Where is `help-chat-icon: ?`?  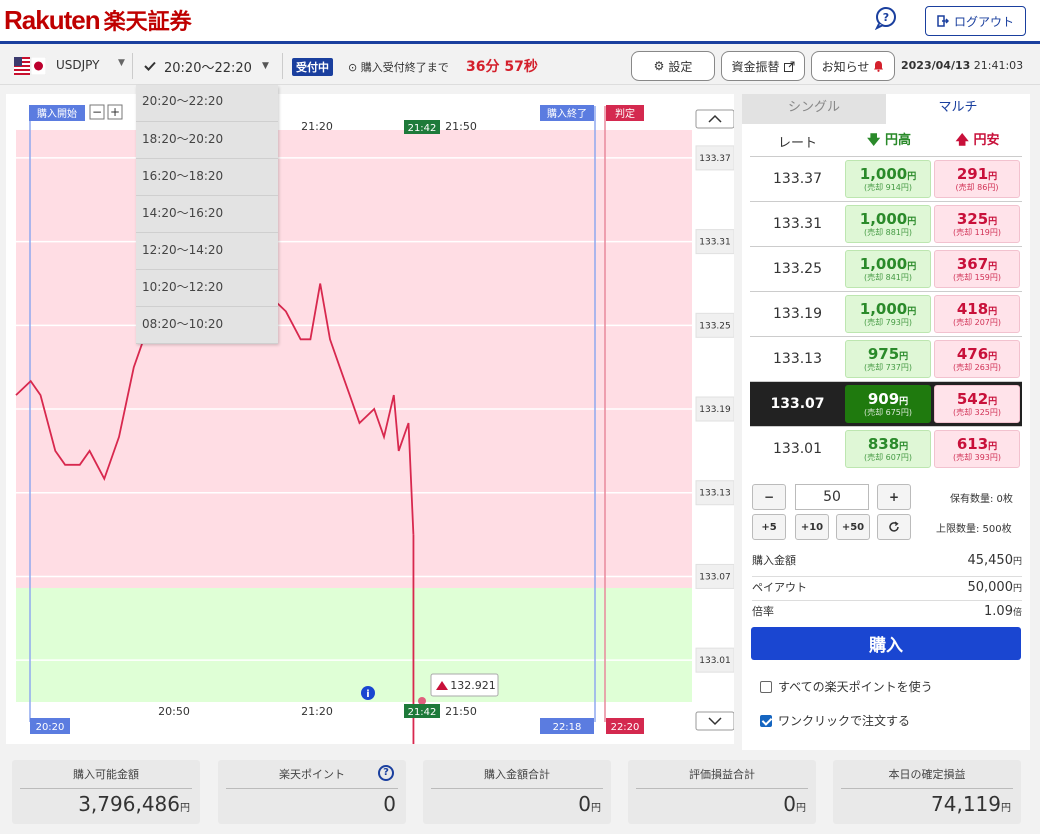
help-chat-icon: ? is located at coordinates (887, 18).